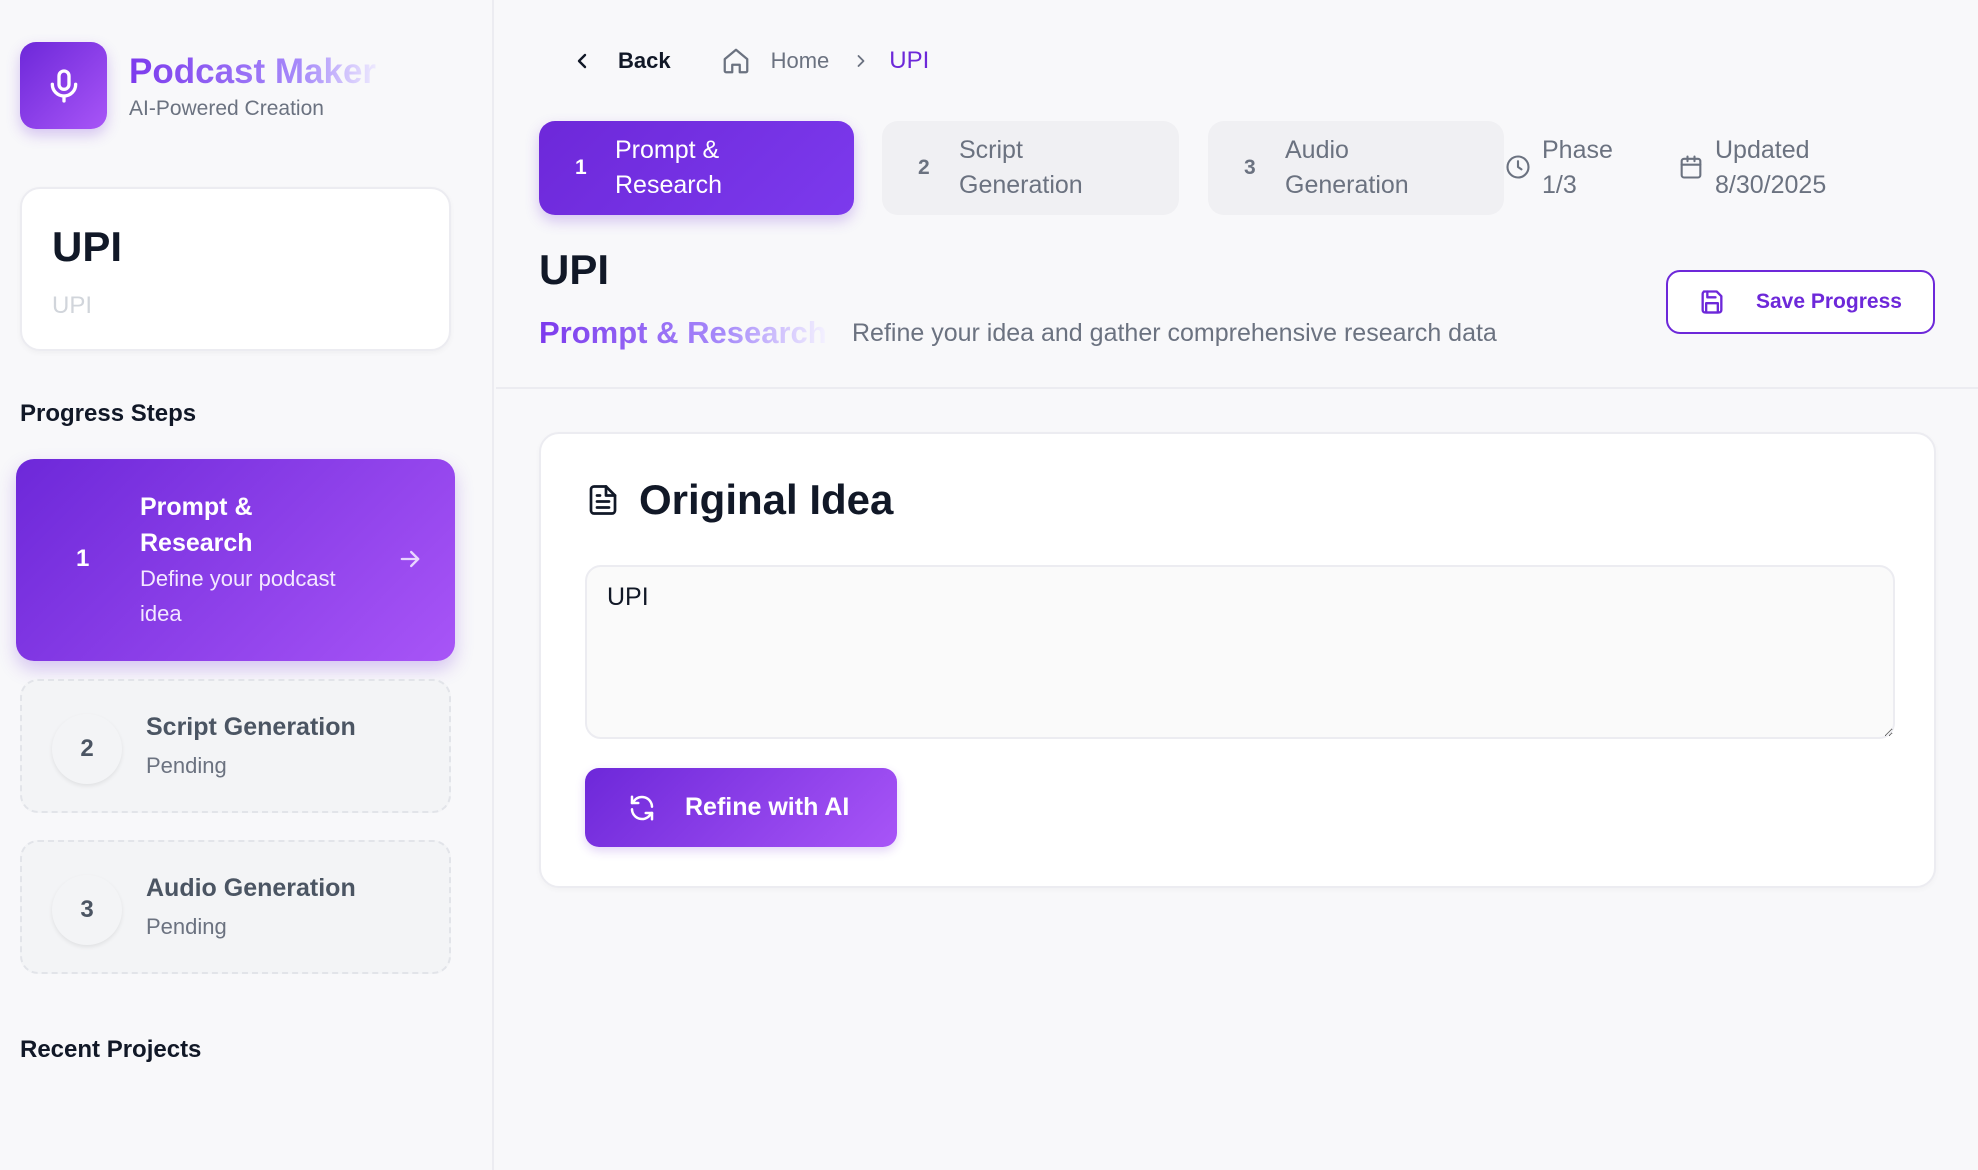 This screenshot has width=1978, height=1170. I want to click on step-description: Define your podcast idea, so click(238, 596).